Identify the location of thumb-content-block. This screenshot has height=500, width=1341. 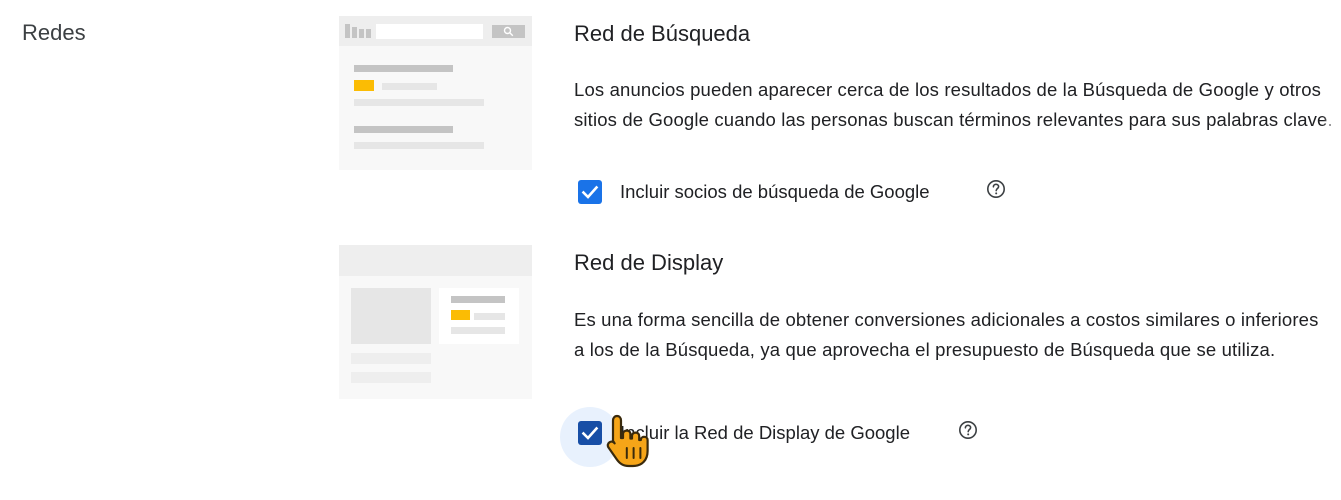
(391, 316).